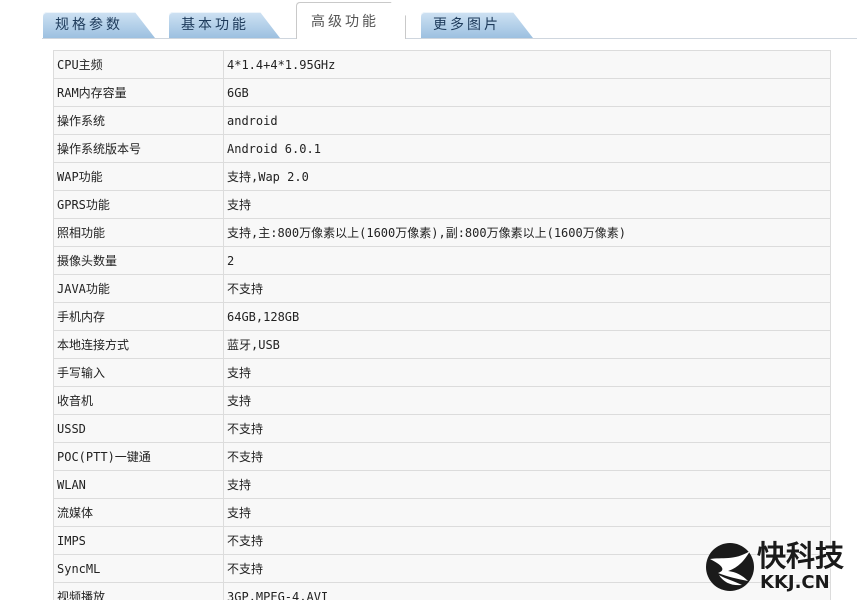 Image resolution: width=857 pixels, height=600 pixels. Describe the element at coordinates (527, 260) in the screenshot. I see `spec-value: 2` at that location.